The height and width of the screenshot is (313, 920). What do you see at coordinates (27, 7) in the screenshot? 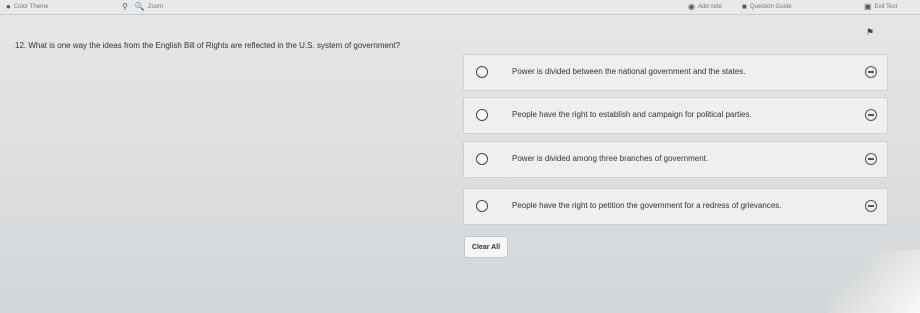
I see `color-theme-button: ● Color Theme` at bounding box center [27, 7].